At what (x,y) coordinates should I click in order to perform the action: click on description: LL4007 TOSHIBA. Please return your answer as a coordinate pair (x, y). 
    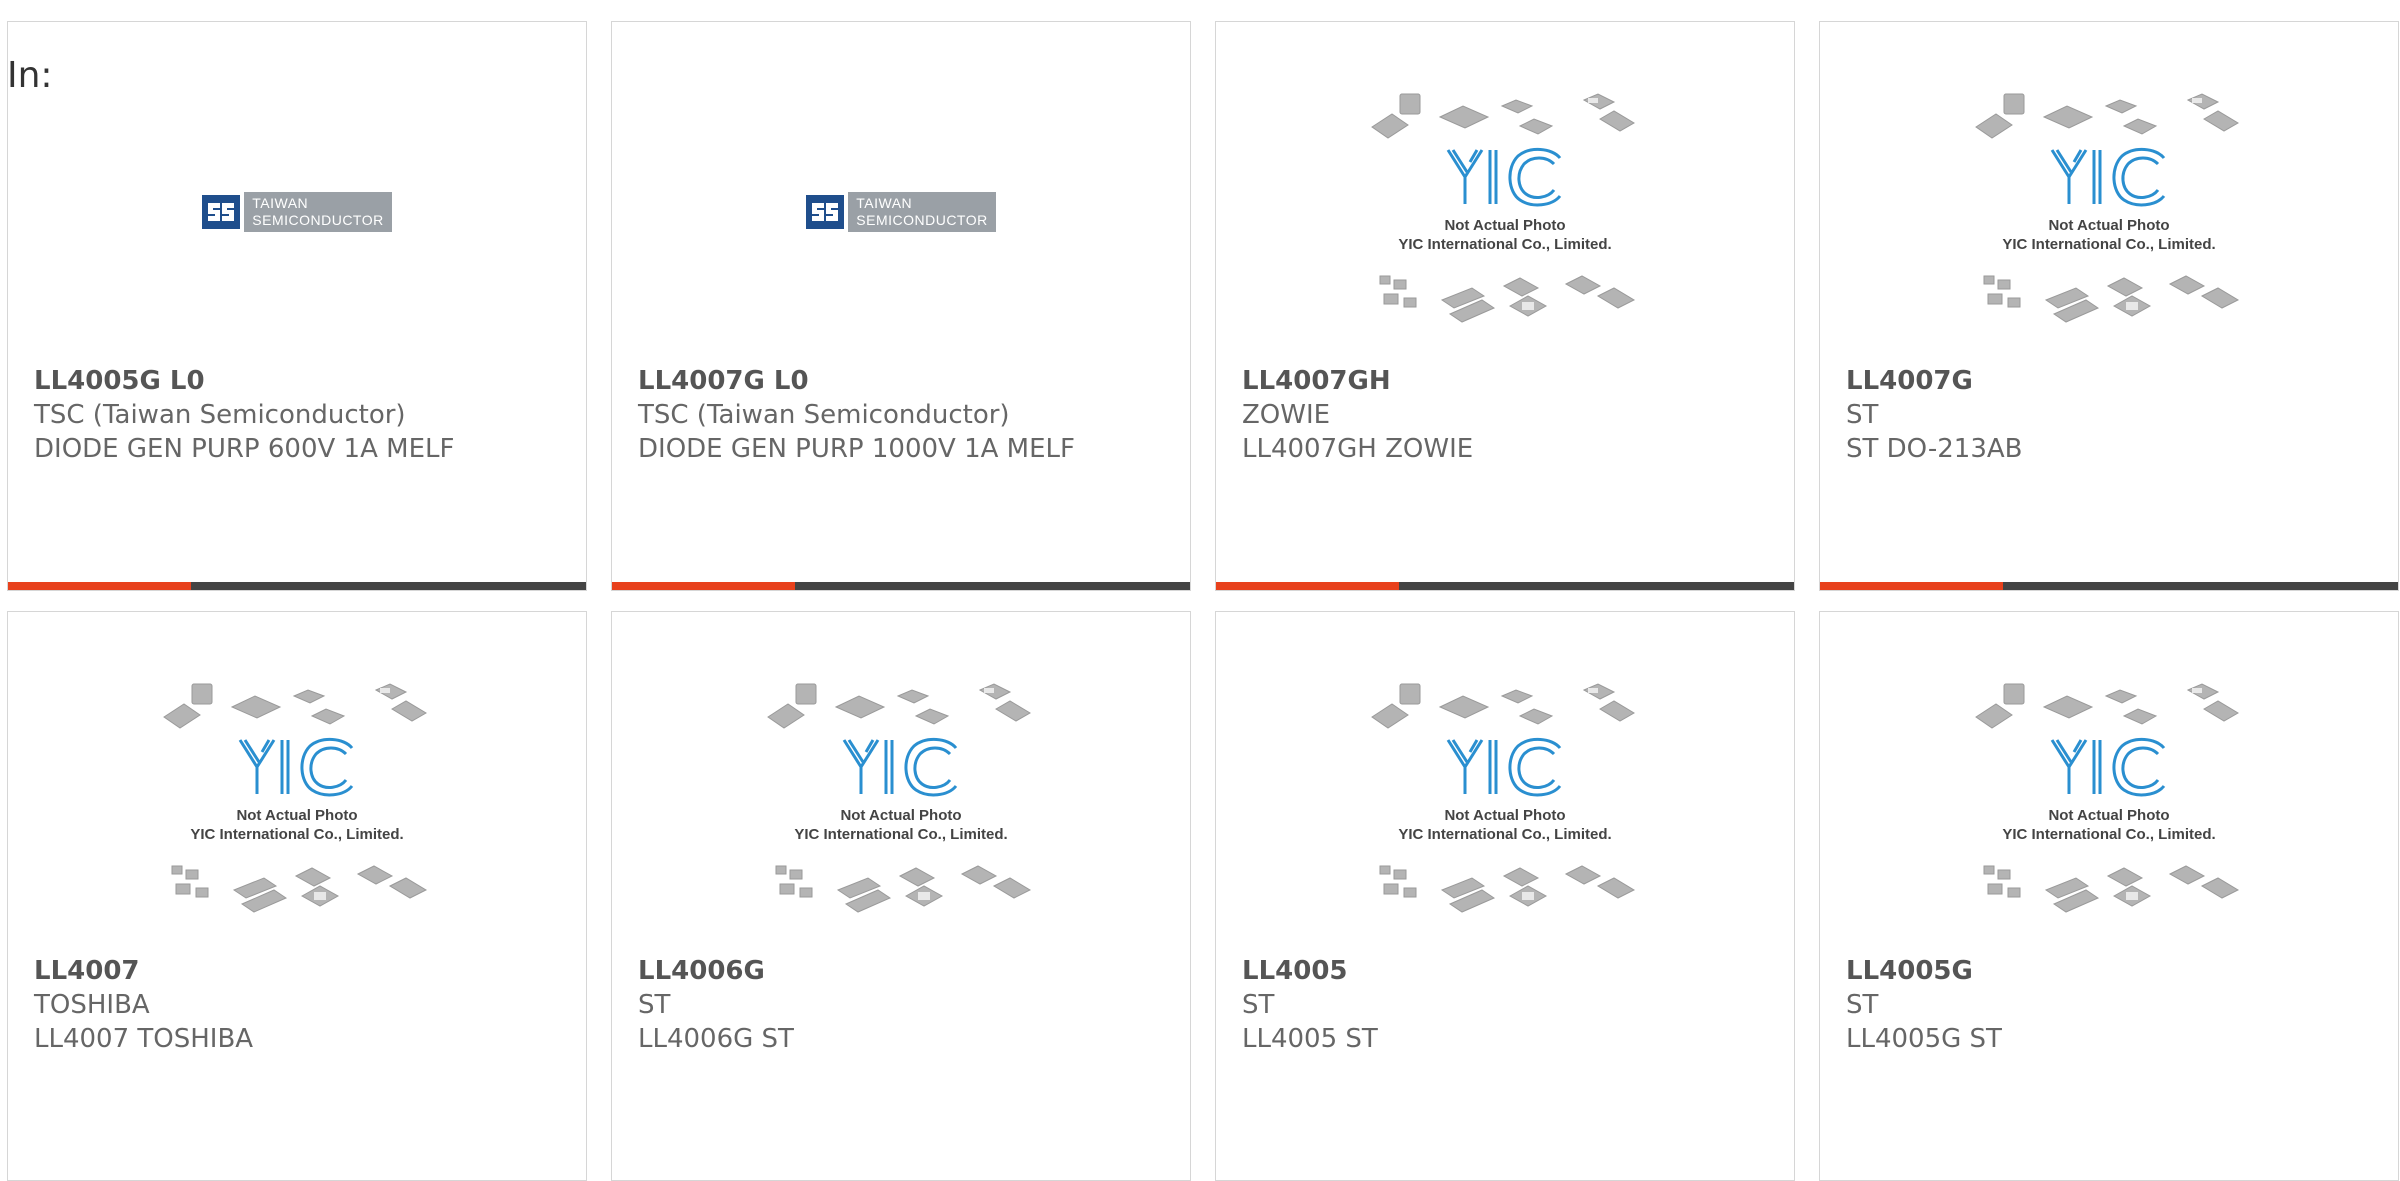
    Looking at the image, I should click on (144, 1039).